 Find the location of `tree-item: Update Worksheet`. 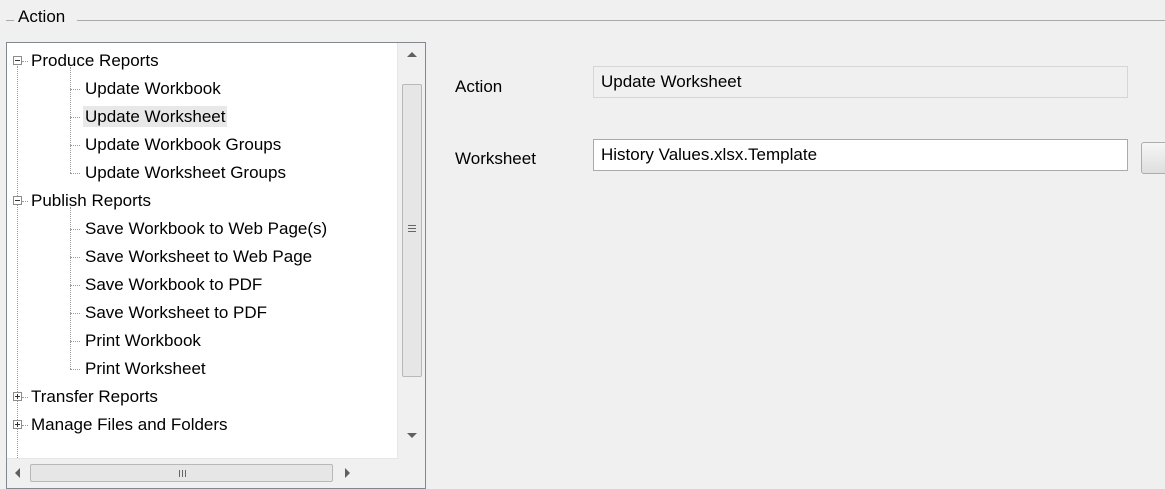

tree-item: Update Worksheet is located at coordinates (155, 117).